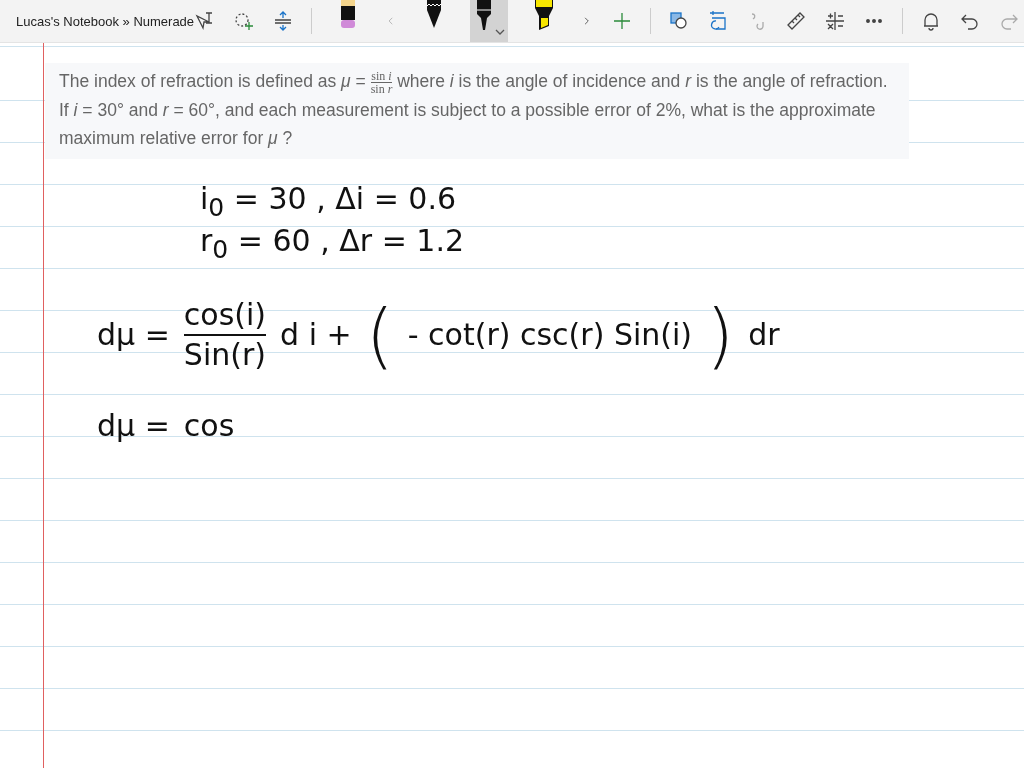  Describe the element at coordinates (379, 334) in the screenshot. I see `handwritten-parenthesis: (` at that location.